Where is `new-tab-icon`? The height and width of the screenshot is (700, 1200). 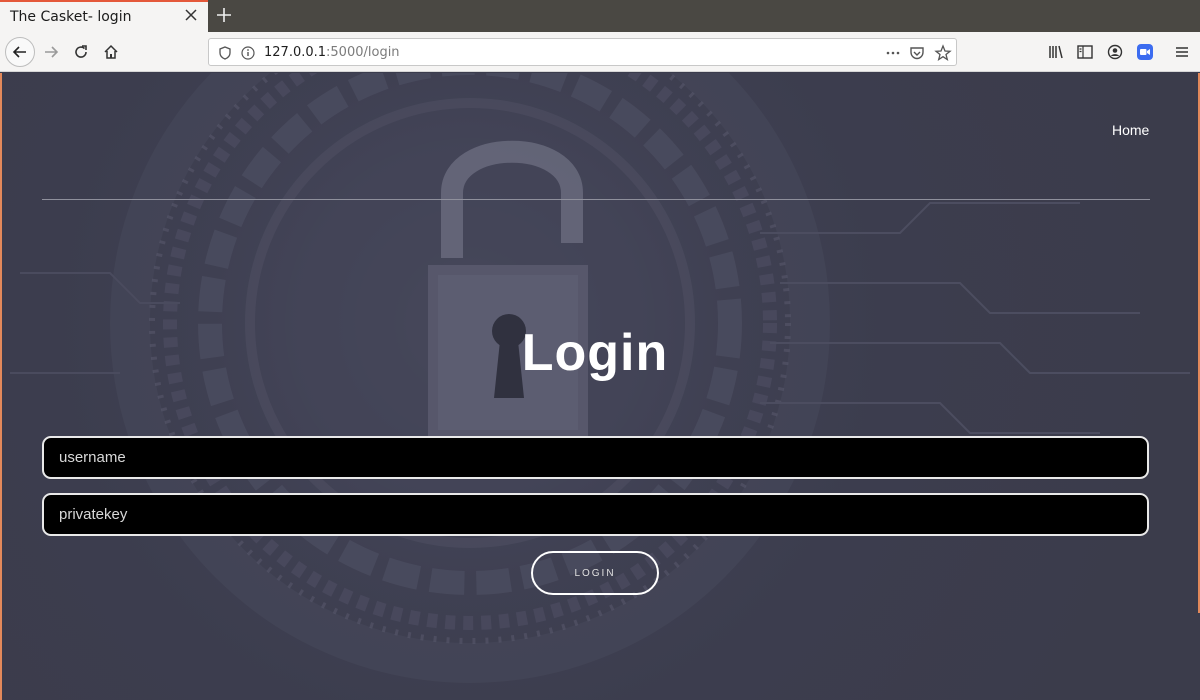
new-tab-icon is located at coordinates (224, 15).